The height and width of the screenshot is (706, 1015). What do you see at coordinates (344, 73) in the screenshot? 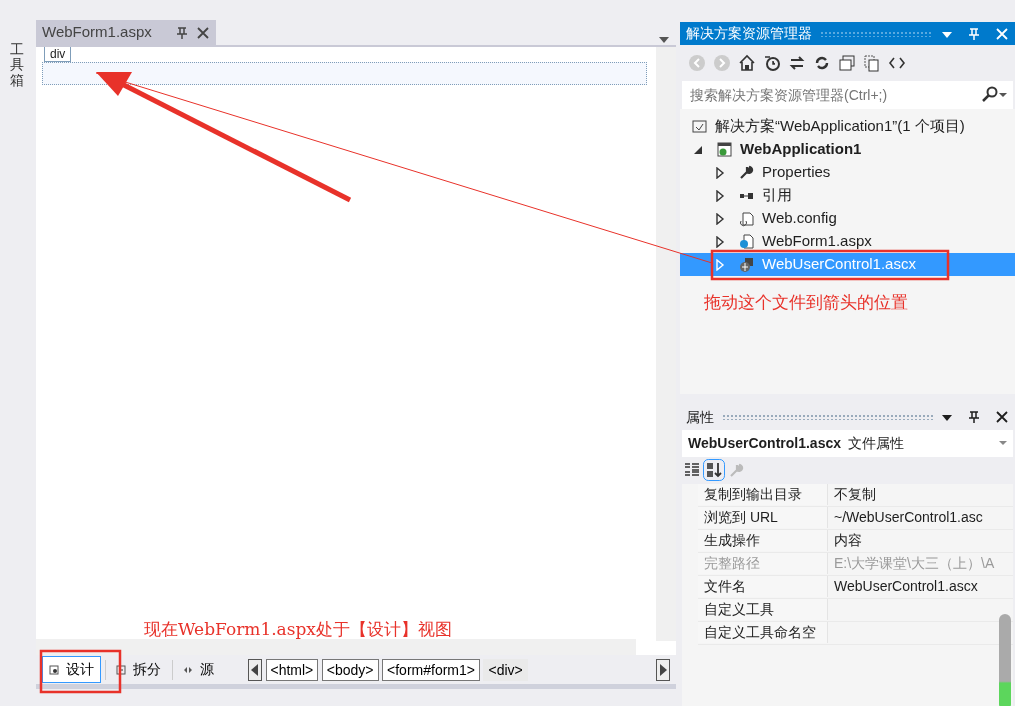
I see `div-element` at bounding box center [344, 73].